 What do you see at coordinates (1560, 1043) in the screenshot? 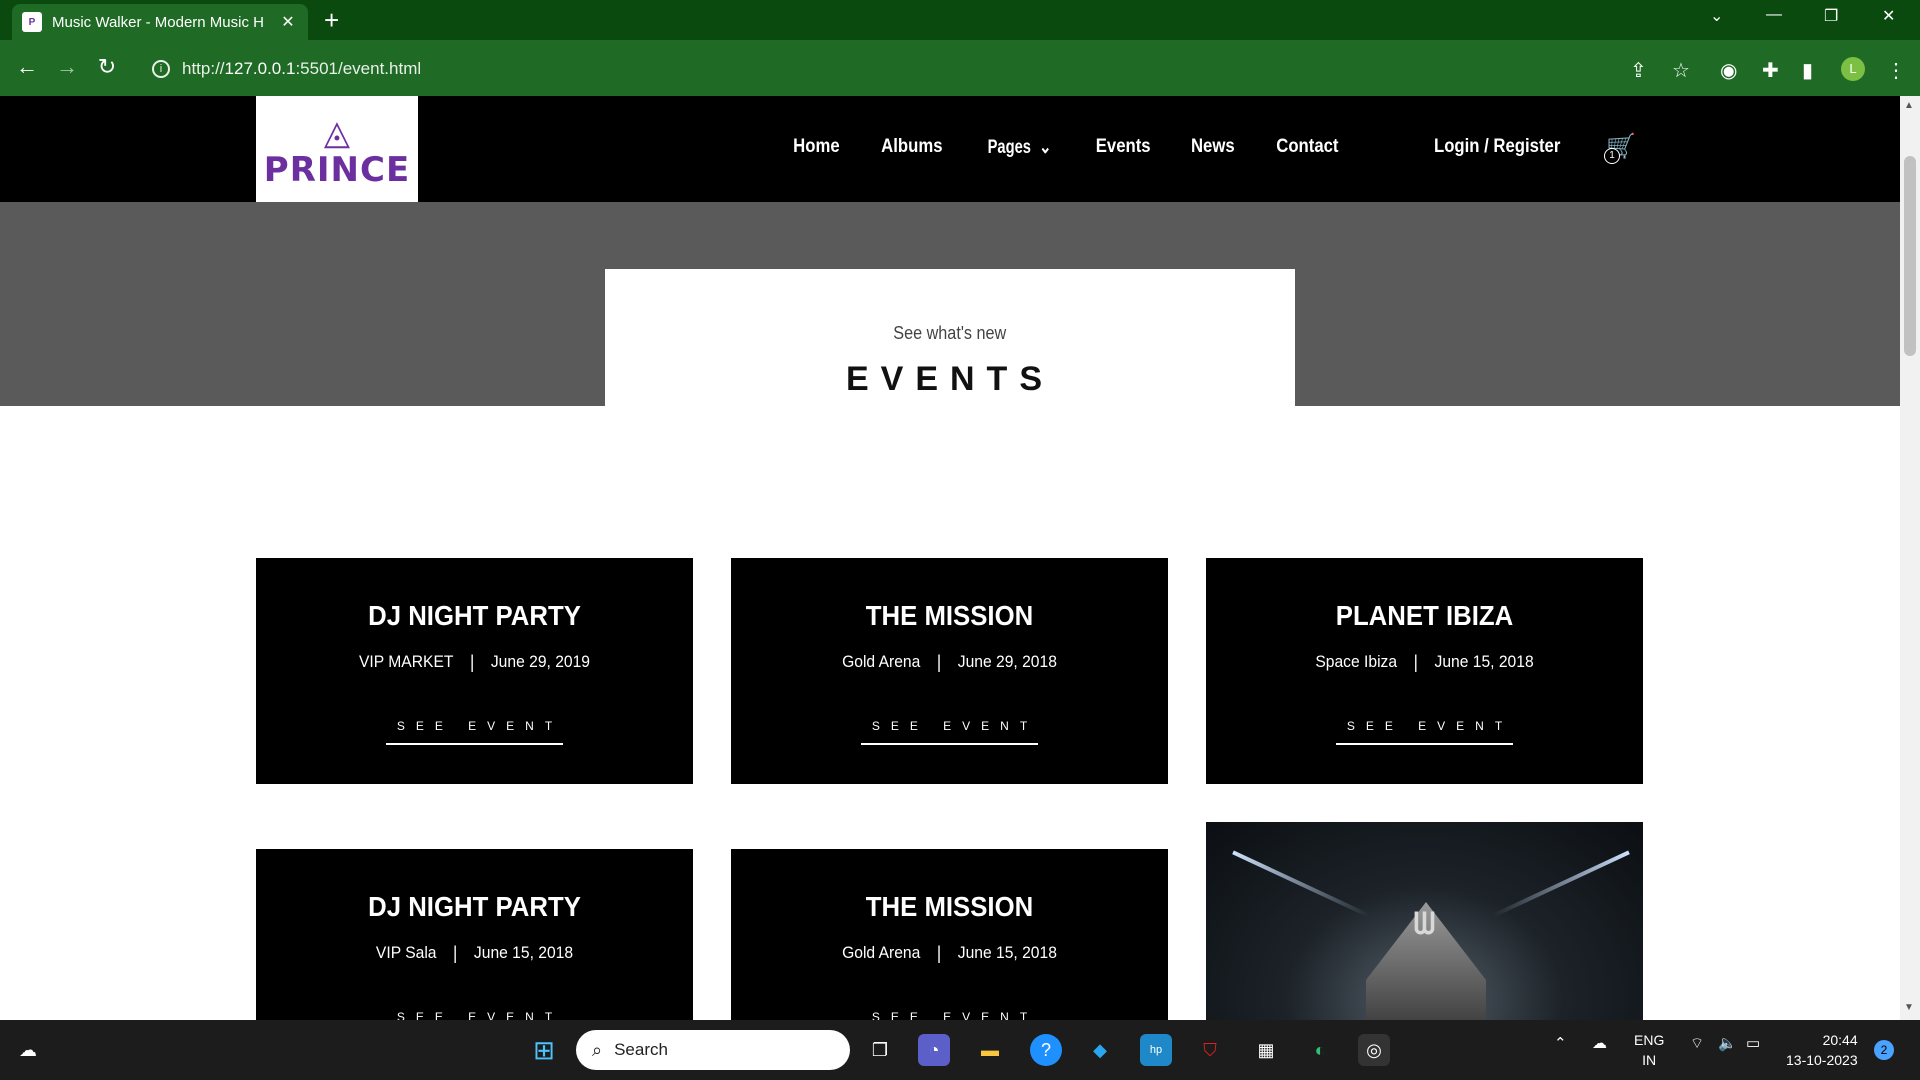
I see `tray-chevron-icon: ⌃` at bounding box center [1560, 1043].